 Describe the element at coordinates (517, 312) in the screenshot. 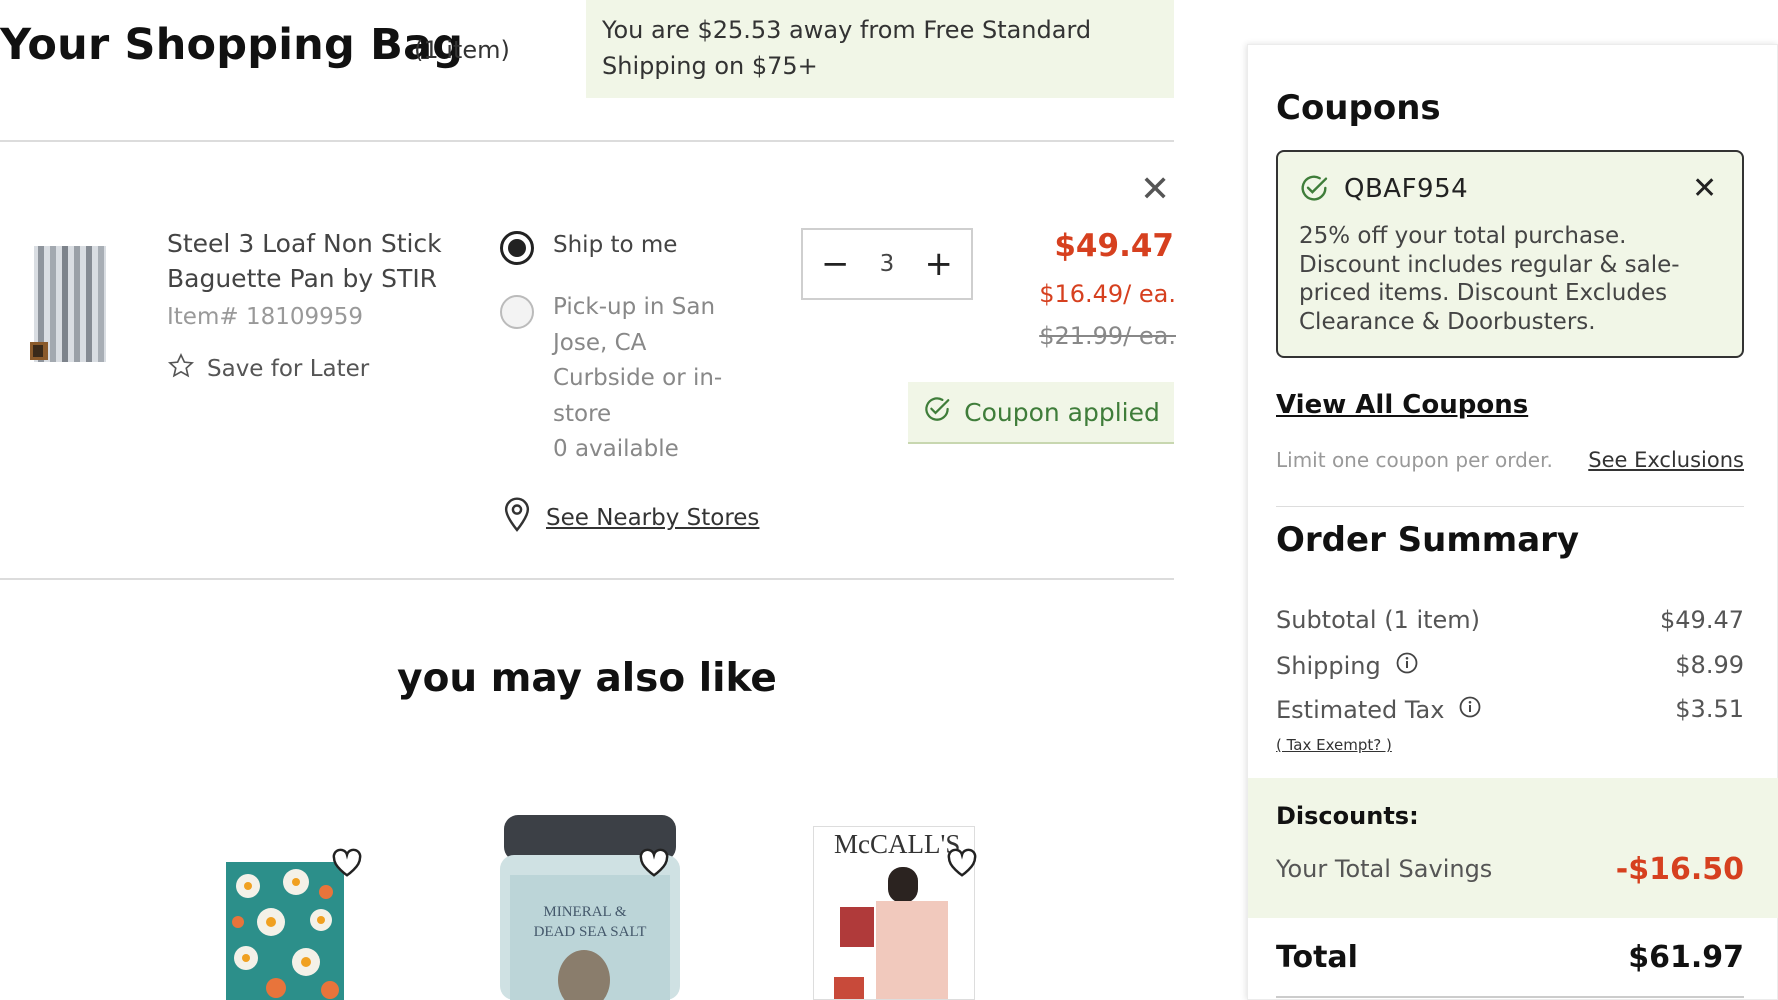

I see `pickup-radio` at that location.